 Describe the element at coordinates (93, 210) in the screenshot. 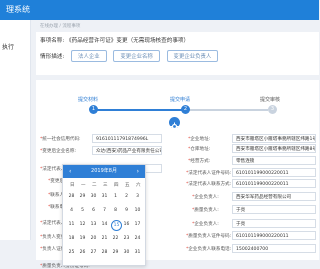

I see `calendar-day: 6` at that location.